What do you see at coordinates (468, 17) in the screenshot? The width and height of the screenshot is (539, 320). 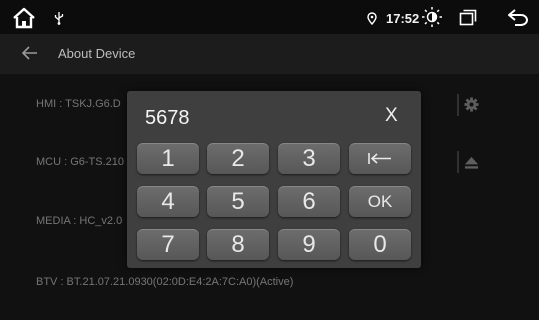 I see `recent-apps-icon` at bounding box center [468, 17].